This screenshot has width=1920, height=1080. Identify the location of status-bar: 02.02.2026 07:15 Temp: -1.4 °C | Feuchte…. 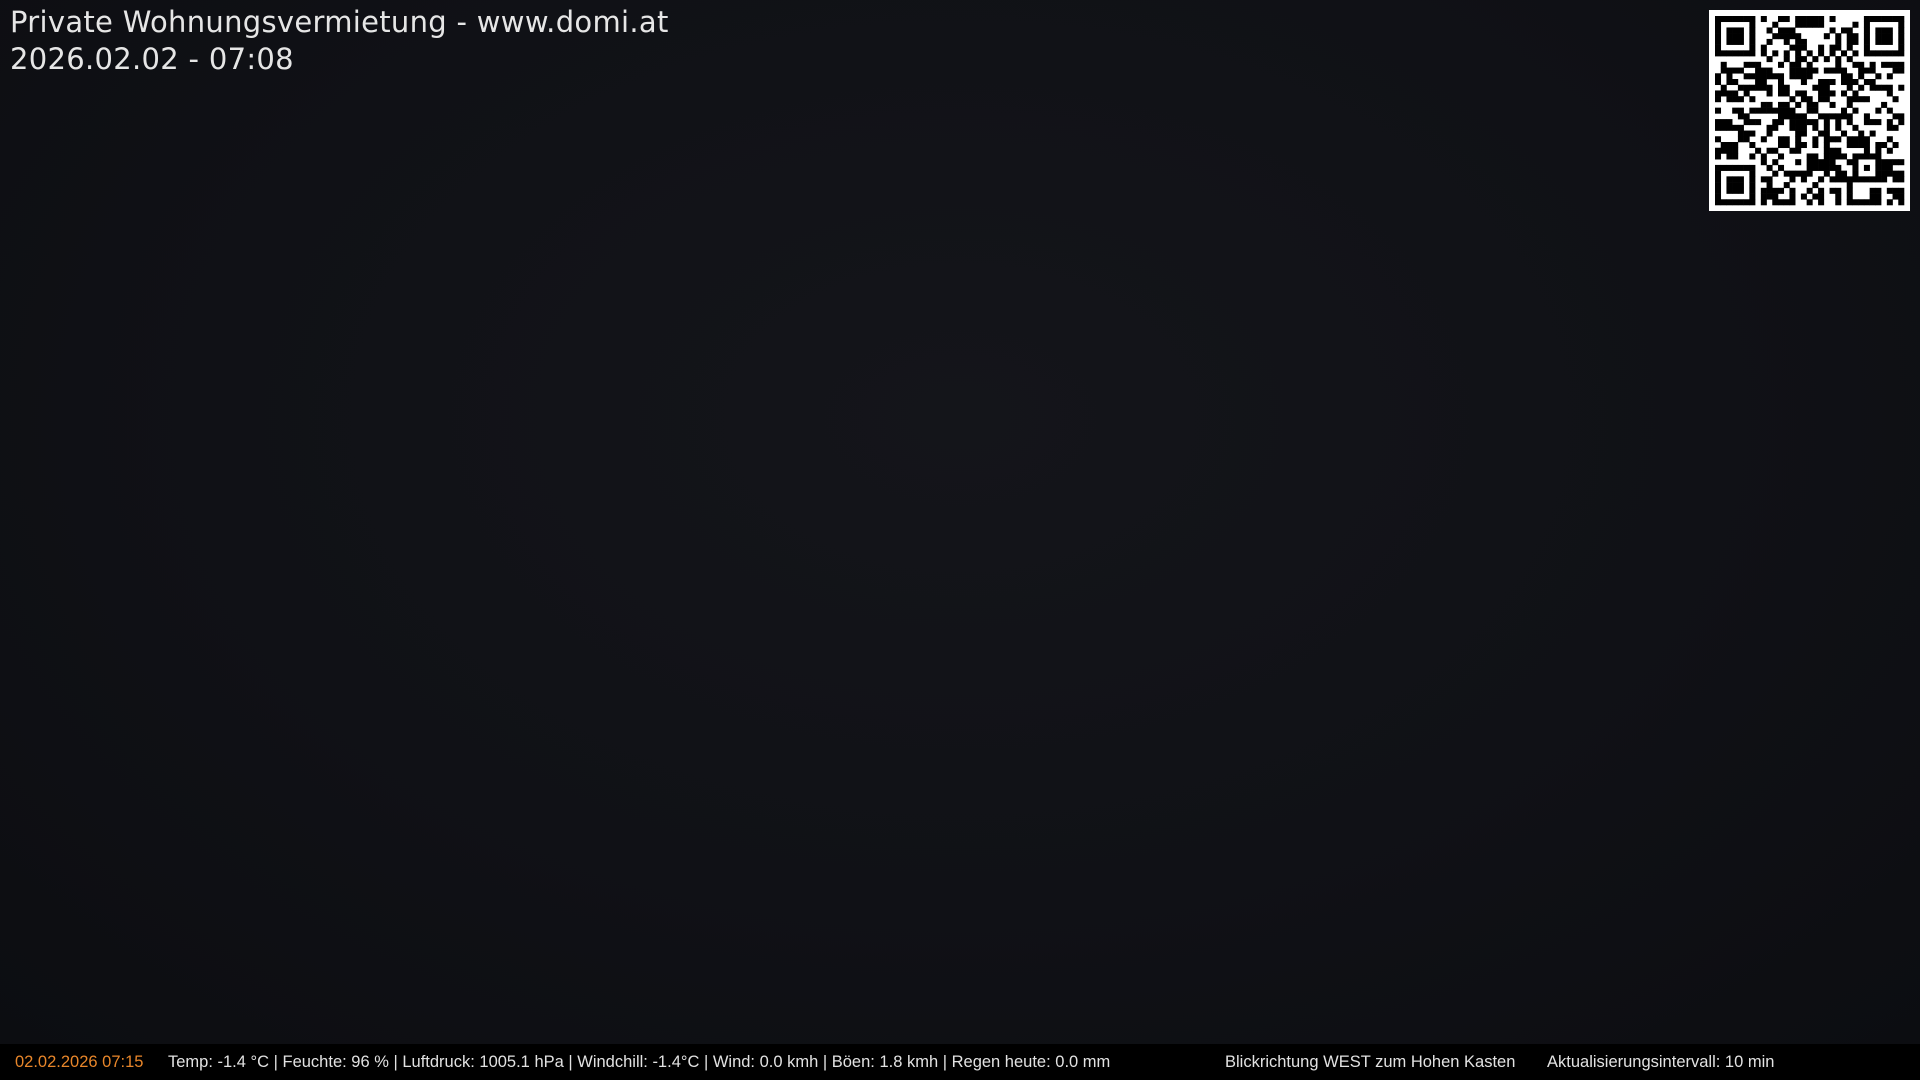
(960, 1062).